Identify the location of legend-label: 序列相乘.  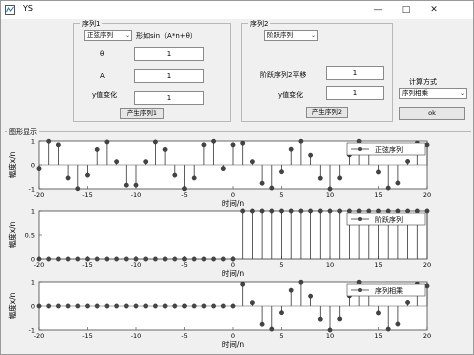
(389, 290).